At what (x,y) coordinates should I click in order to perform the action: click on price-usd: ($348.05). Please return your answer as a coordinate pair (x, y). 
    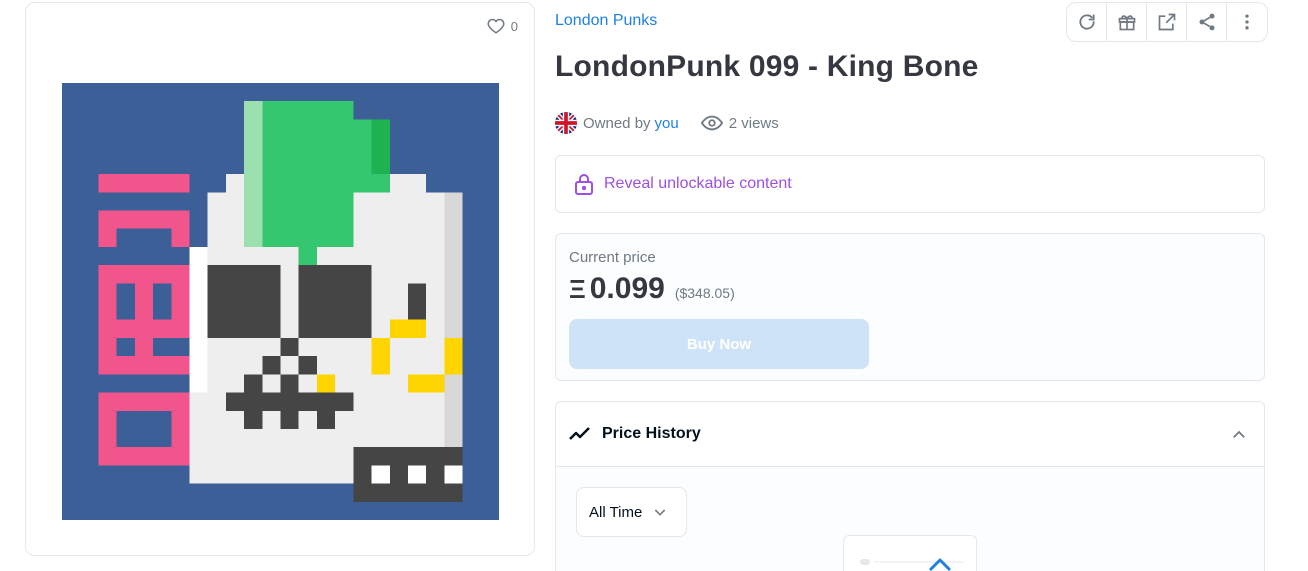
    Looking at the image, I should click on (704, 293).